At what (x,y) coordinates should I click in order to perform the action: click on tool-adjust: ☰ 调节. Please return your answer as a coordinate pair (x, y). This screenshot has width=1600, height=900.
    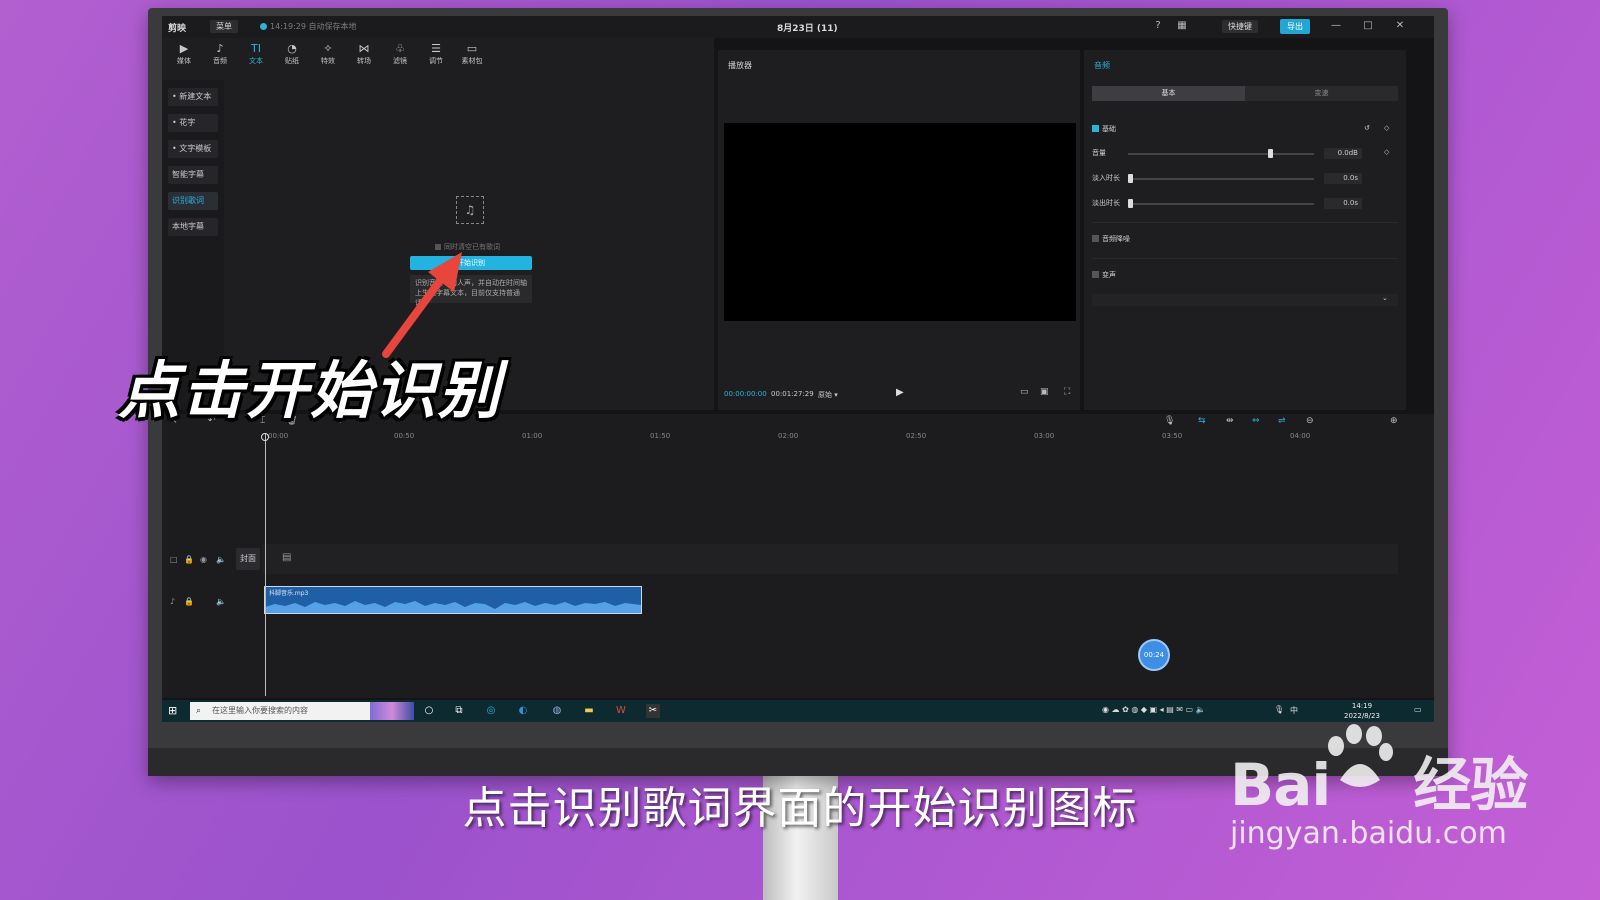
    Looking at the image, I should click on (436, 54).